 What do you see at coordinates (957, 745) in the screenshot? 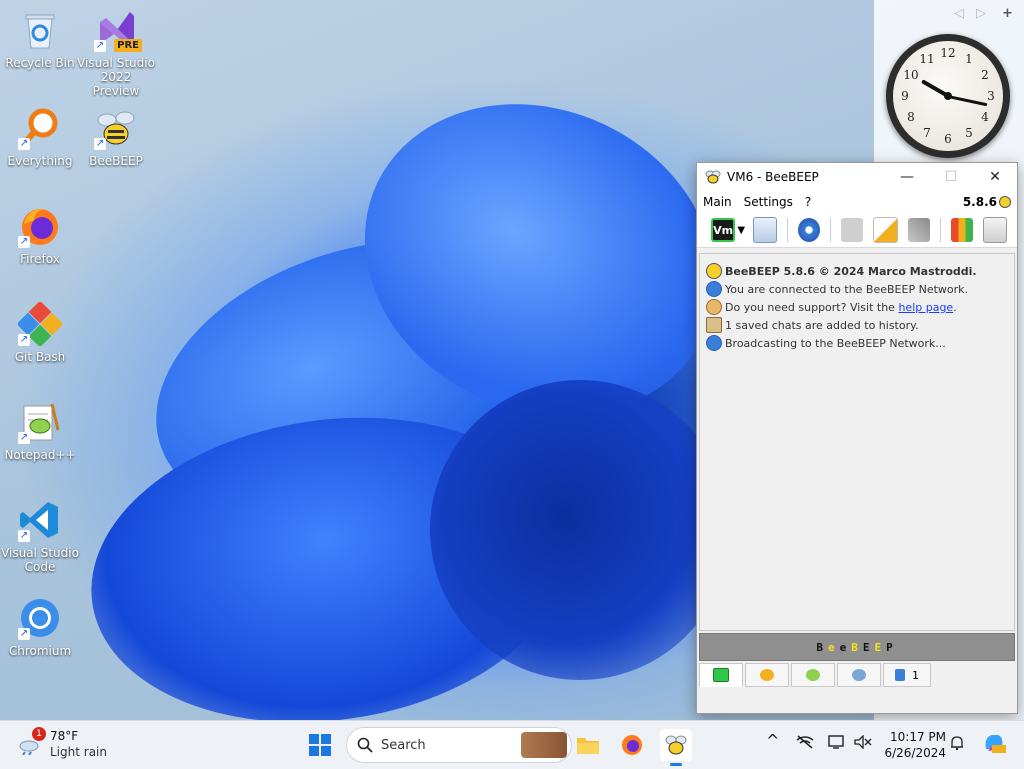
I see `notification-bell-icon` at bounding box center [957, 745].